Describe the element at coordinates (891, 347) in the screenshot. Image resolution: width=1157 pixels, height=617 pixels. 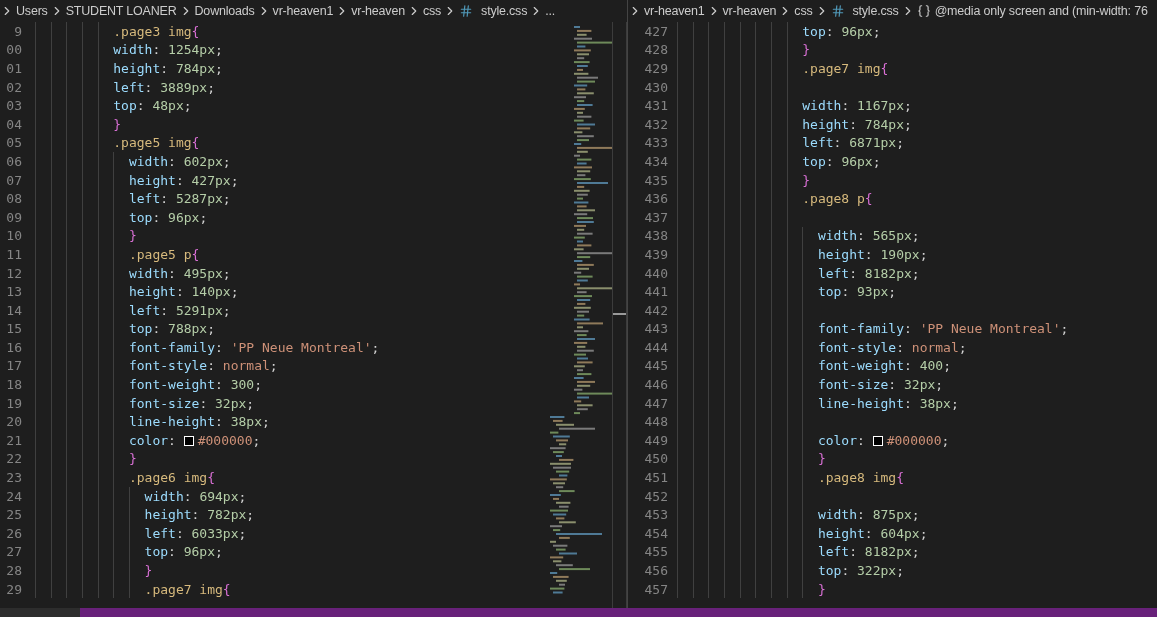
I see `code-line: font-style: normal;` at that location.